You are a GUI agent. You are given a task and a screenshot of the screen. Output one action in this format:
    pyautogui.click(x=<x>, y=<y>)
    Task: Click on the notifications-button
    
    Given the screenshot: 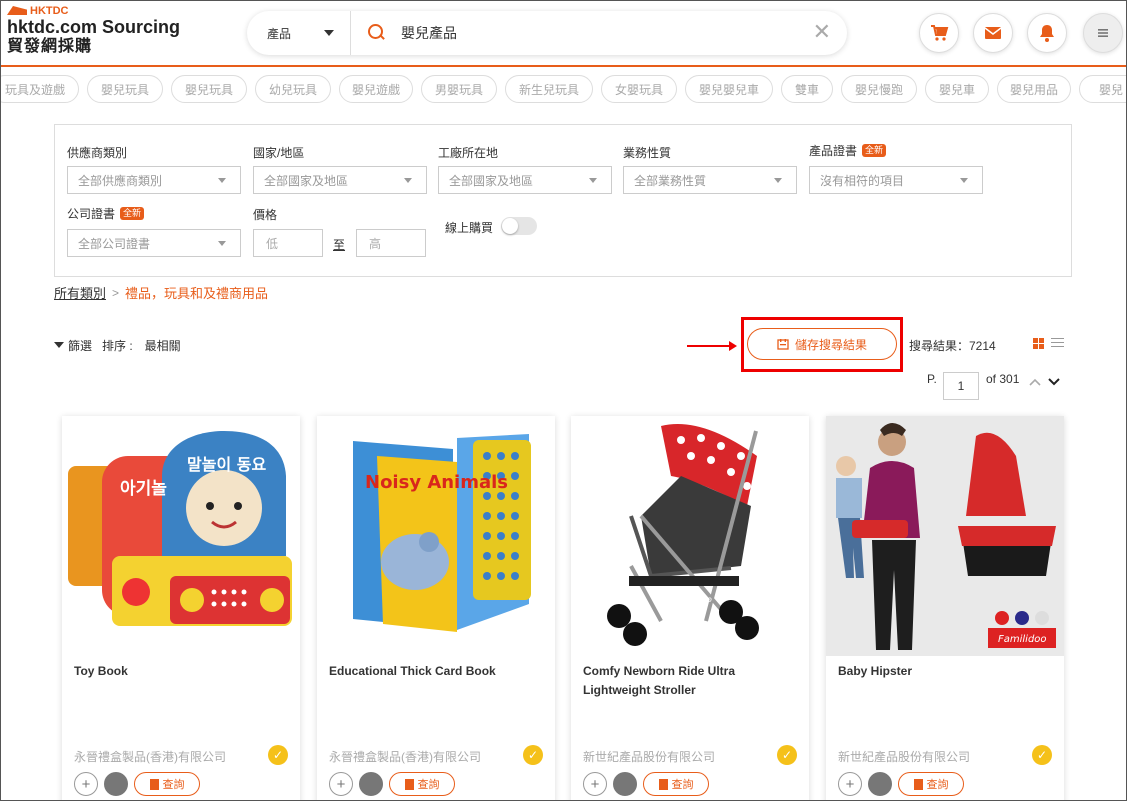 What is the action you would take?
    pyautogui.click(x=1047, y=33)
    